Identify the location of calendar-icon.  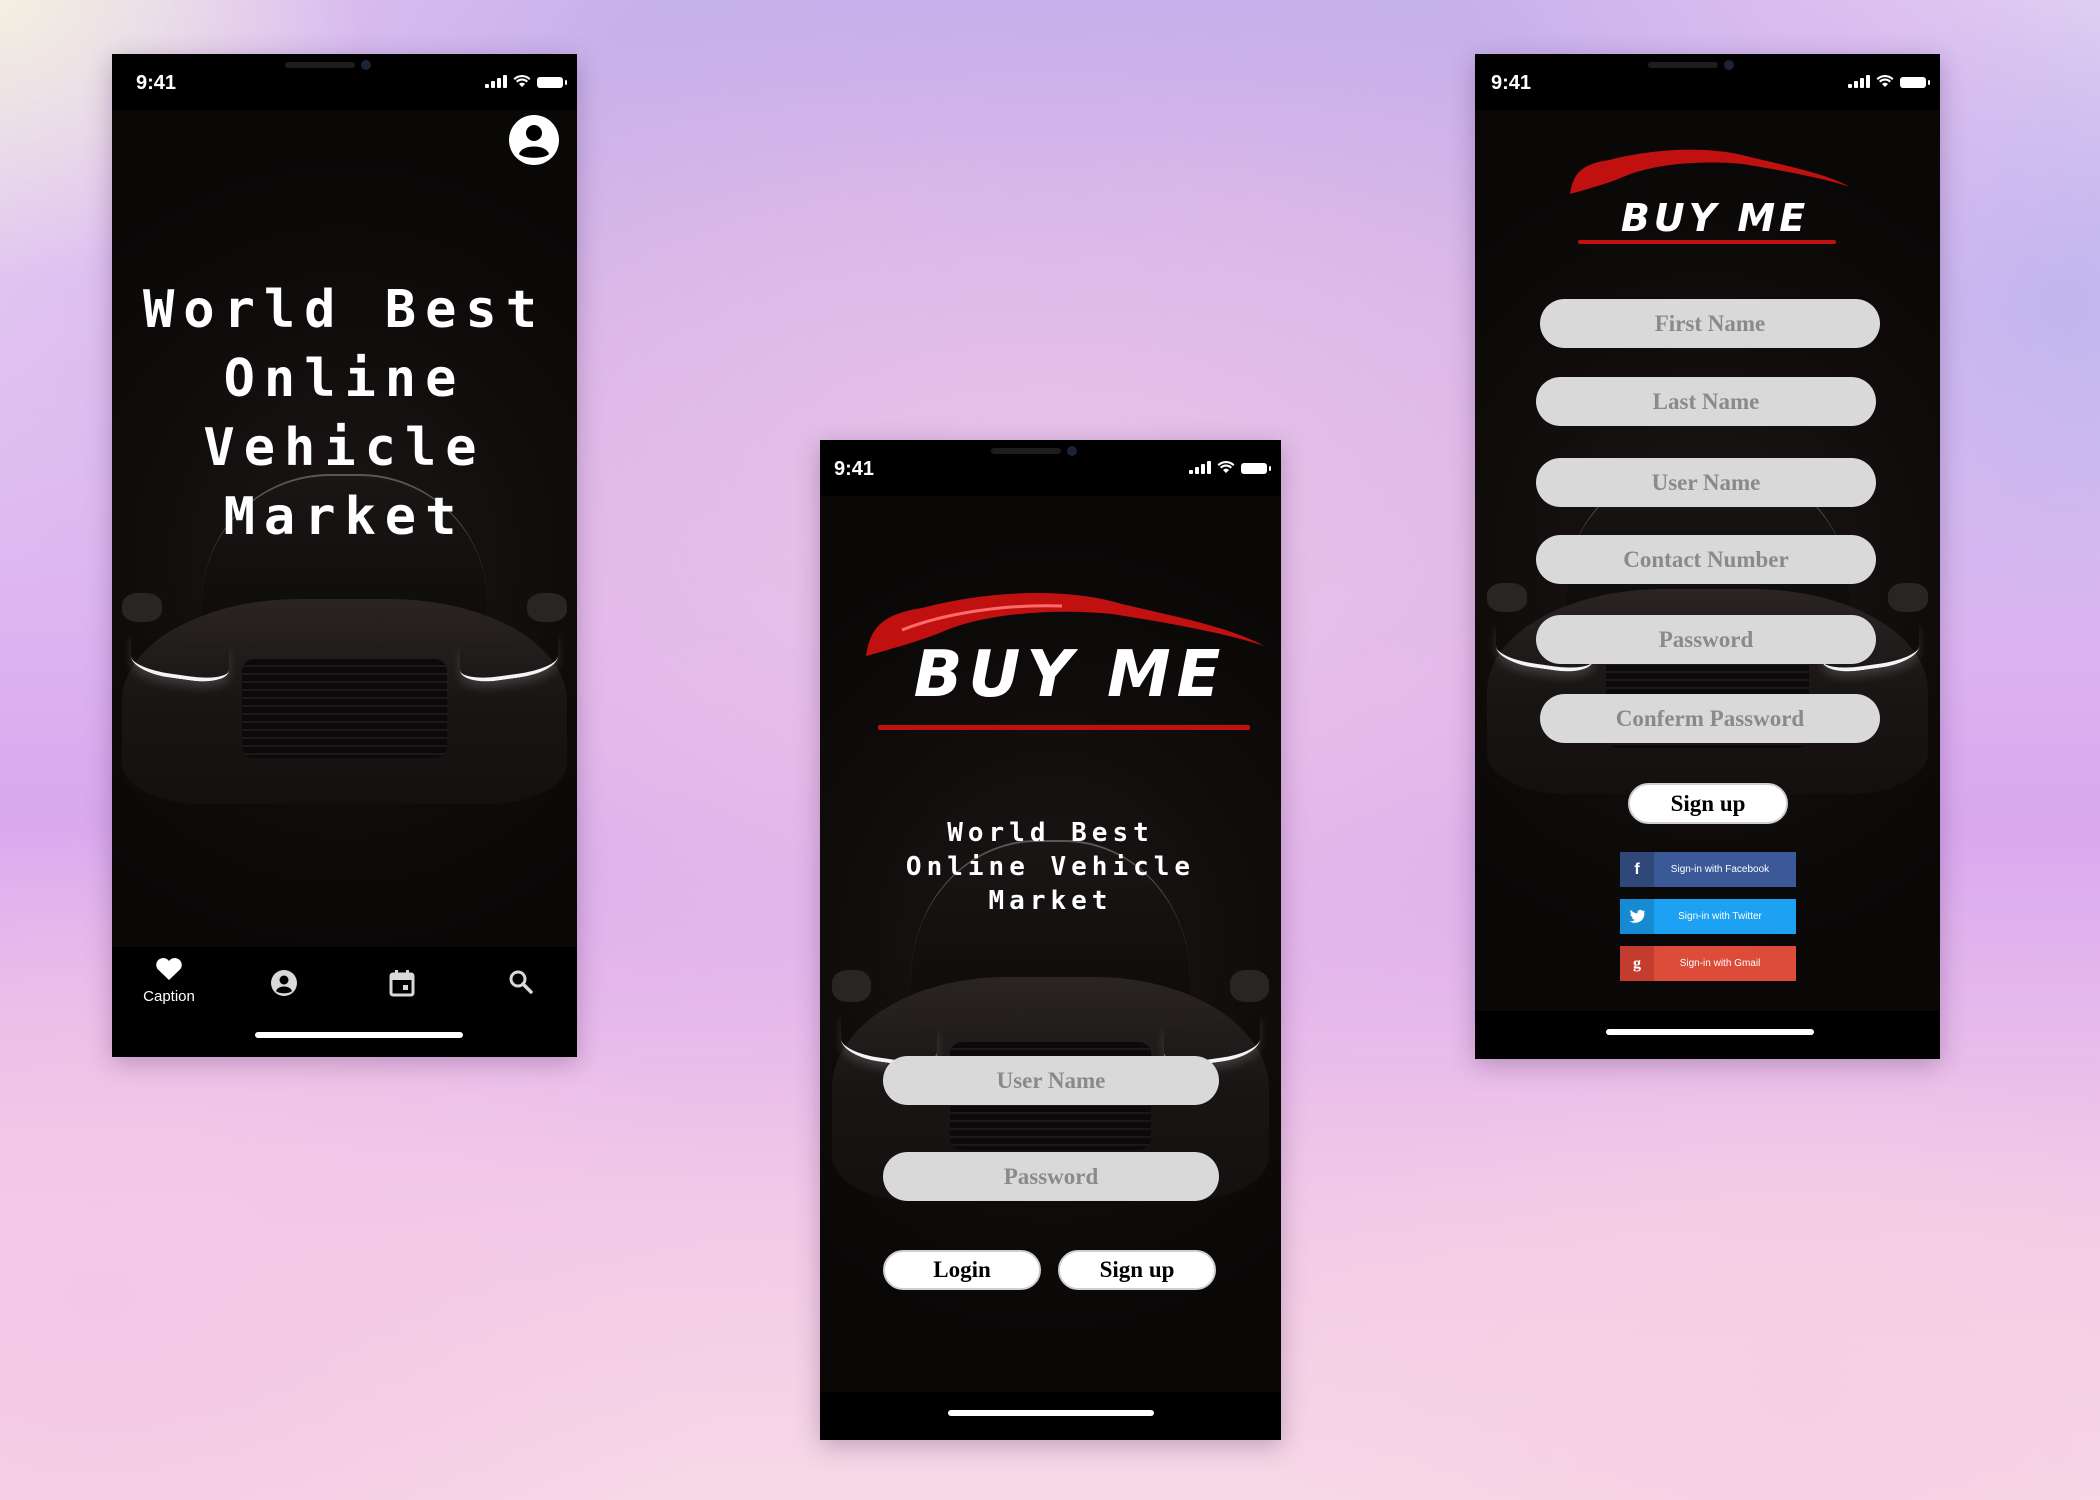
(402, 983).